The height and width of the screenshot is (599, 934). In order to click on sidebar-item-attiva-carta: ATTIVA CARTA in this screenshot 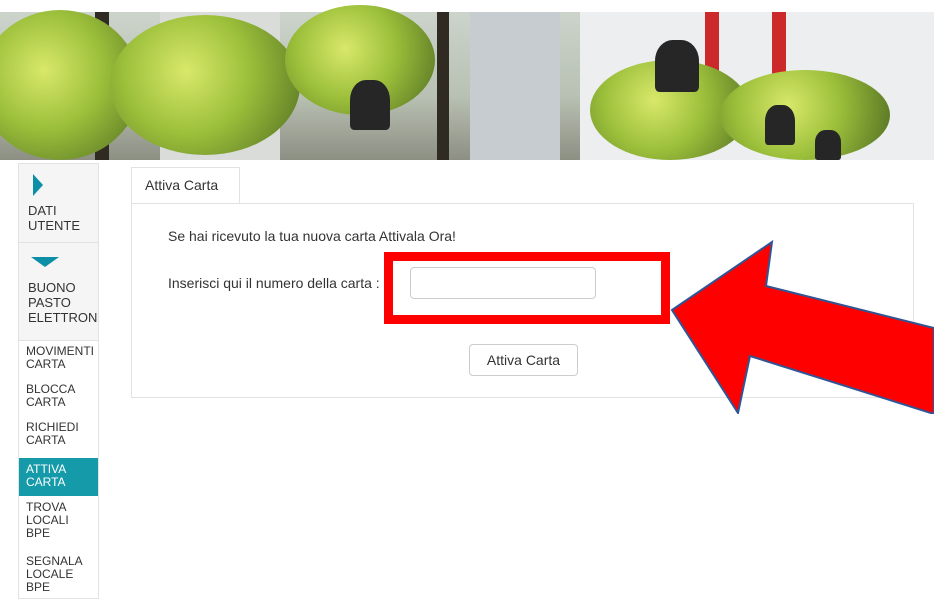, I will do `click(58, 477)`.